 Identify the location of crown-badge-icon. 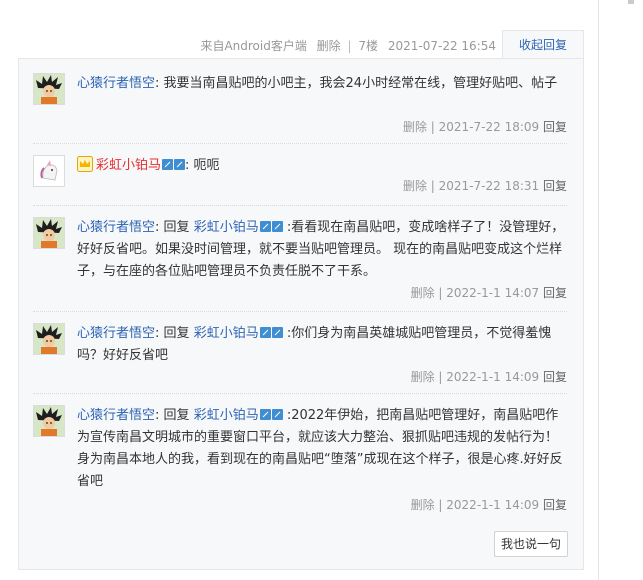
(85, 164).